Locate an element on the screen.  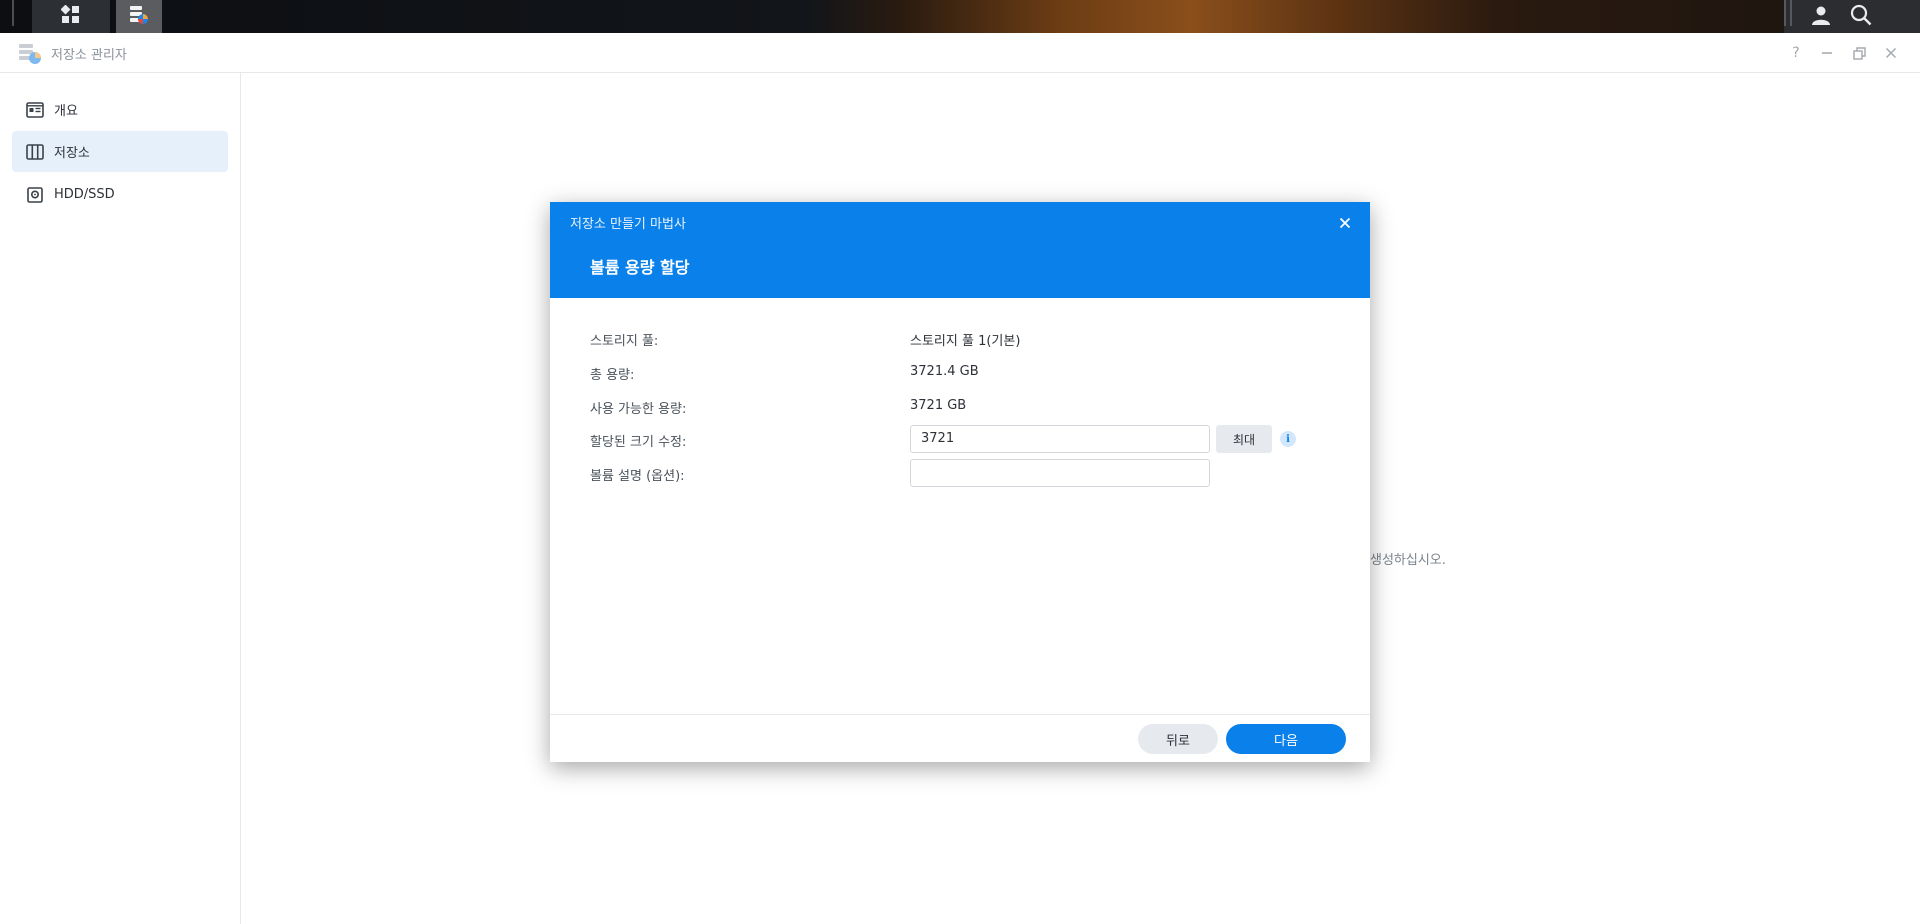
overview-icon is located at coordinates (35, 110).